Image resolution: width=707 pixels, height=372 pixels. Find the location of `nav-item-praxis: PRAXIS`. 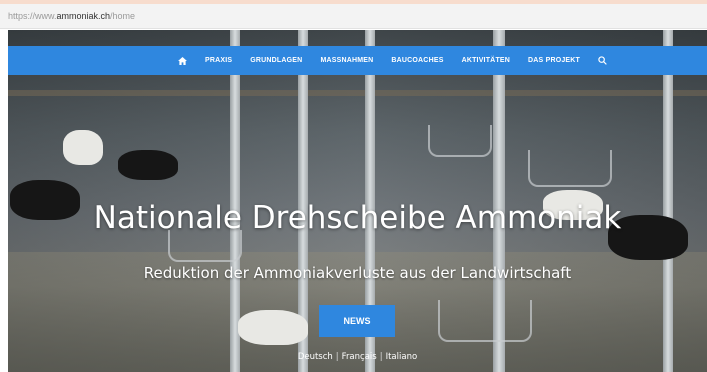

nav-item-praxis: PRAXIS is located at coordinates (218, 60).